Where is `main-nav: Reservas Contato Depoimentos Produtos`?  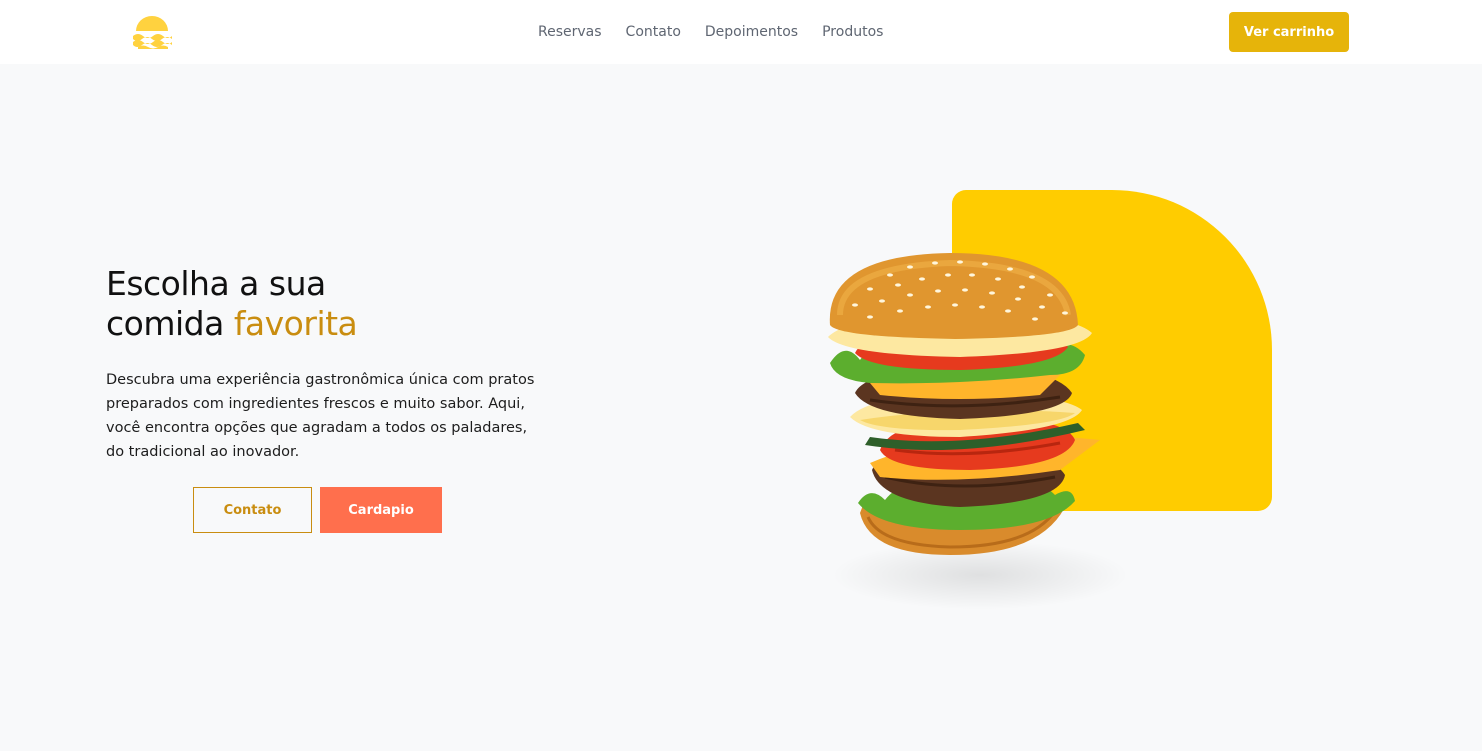 main-nav: Reservas Contato Depoimentos Produtos is located at coordinates (710, 32).